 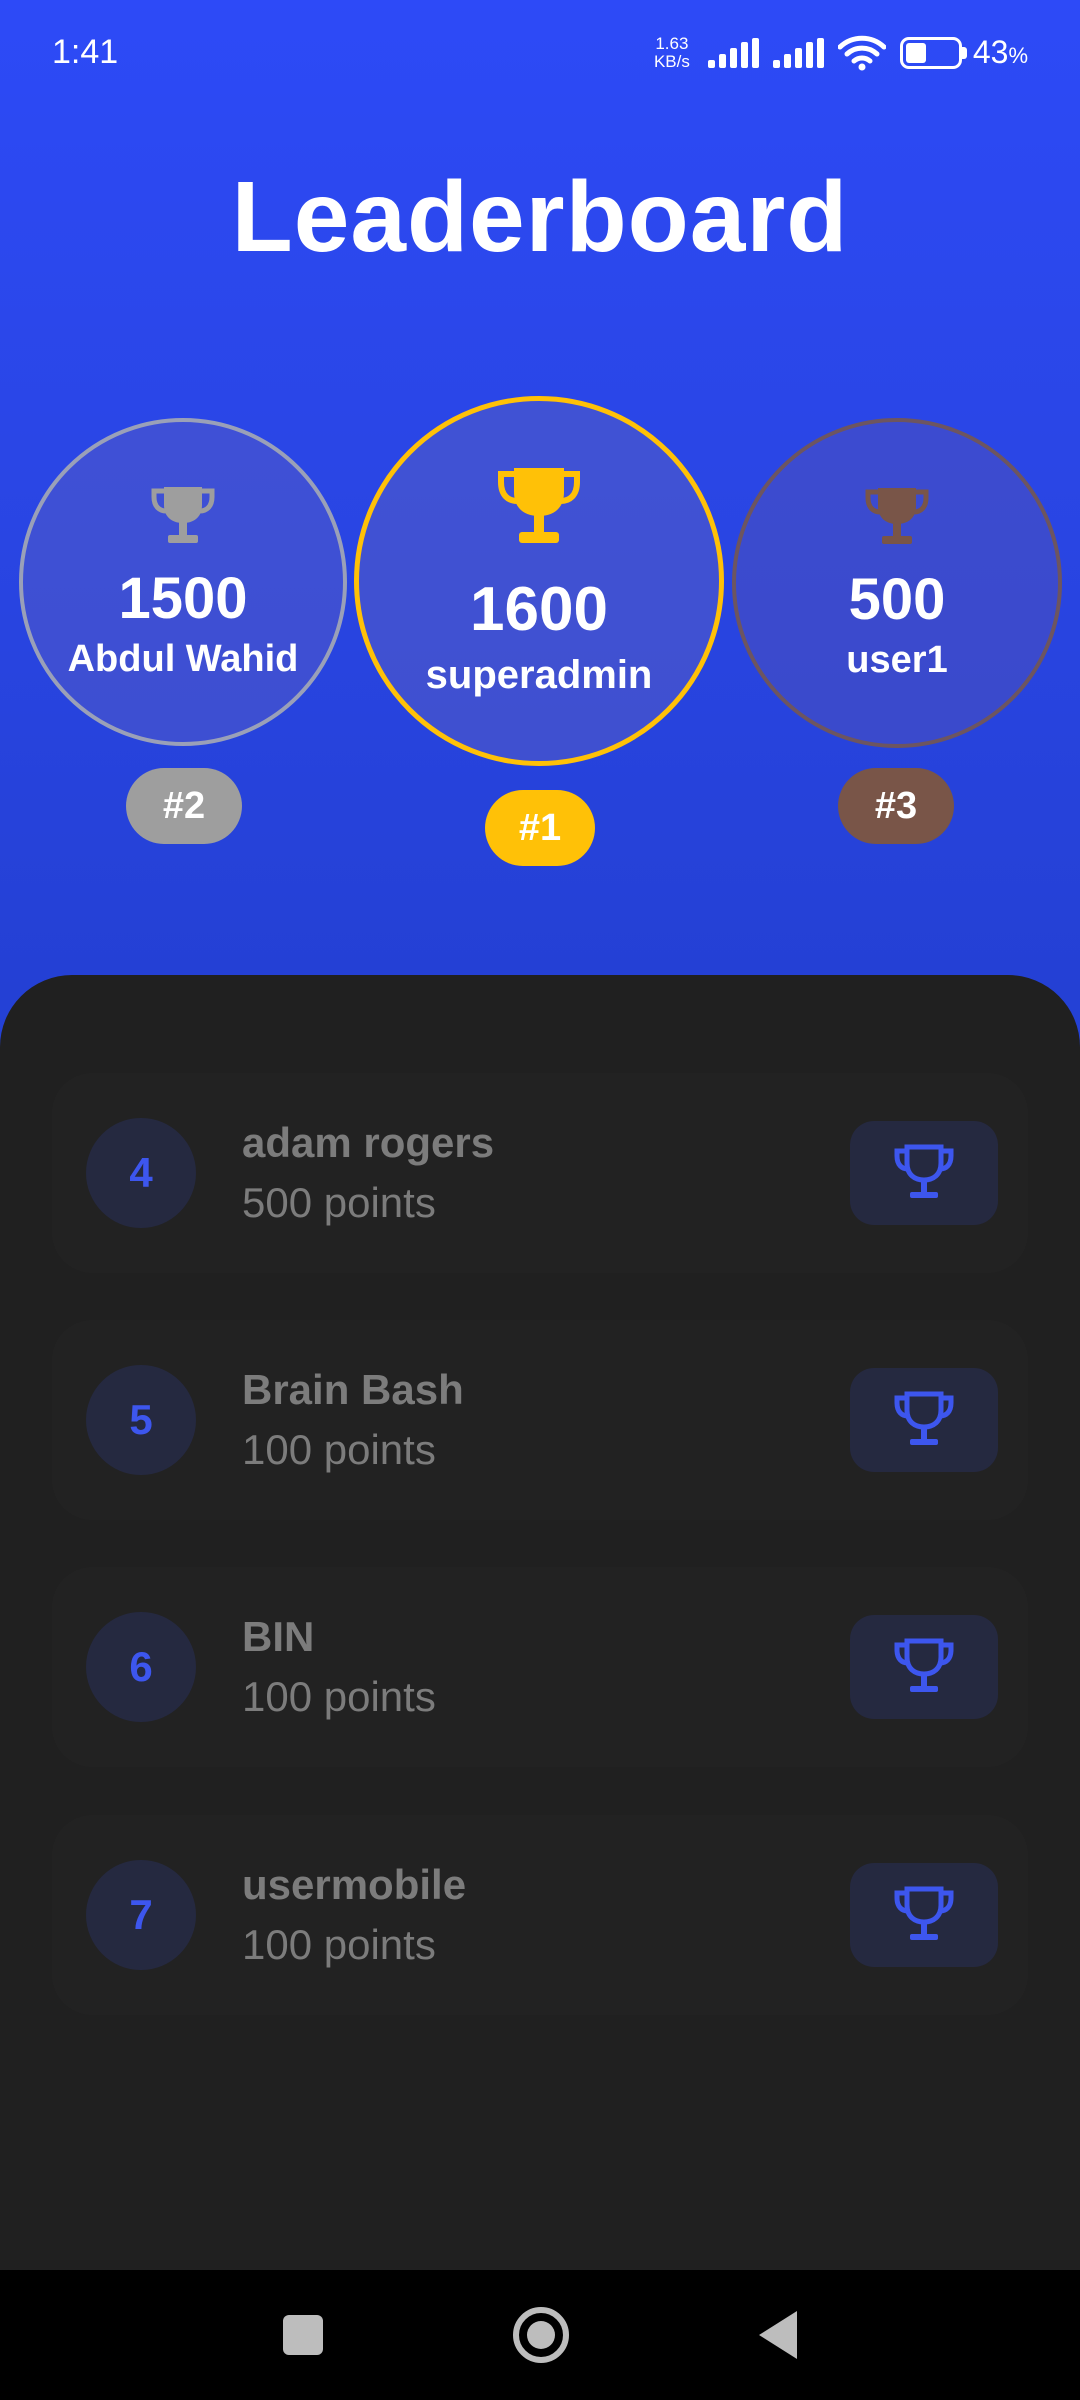 What do you see at coordinates (778, 2335) in the screenshot?
I see `back-icon` at bounding box center [778, 2335].